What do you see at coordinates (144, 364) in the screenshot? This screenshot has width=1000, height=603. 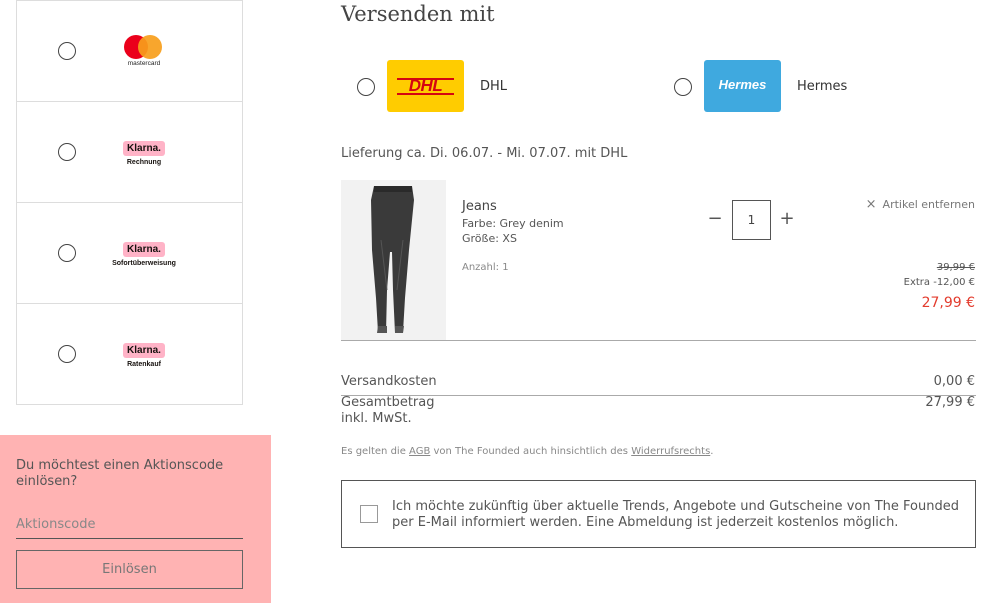 I see `klarna-sub-label: Ratenkauf` at bounding box center [144, 364].